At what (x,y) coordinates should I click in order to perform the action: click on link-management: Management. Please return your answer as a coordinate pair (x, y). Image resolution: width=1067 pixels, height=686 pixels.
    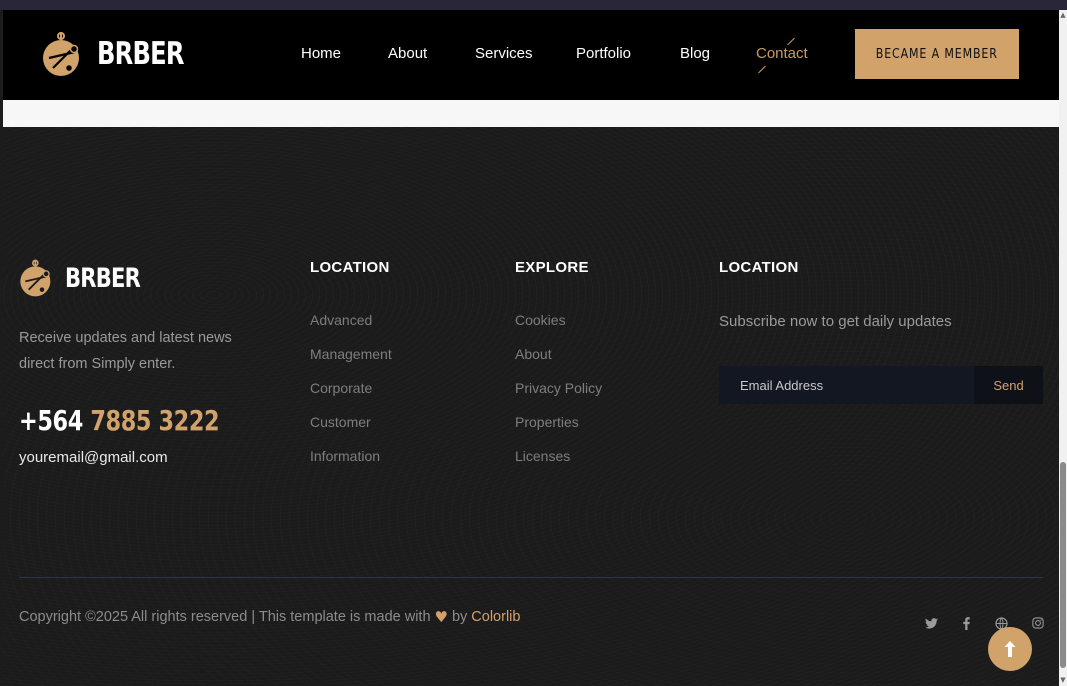
    Looking at the image, I should click on (351, 354).